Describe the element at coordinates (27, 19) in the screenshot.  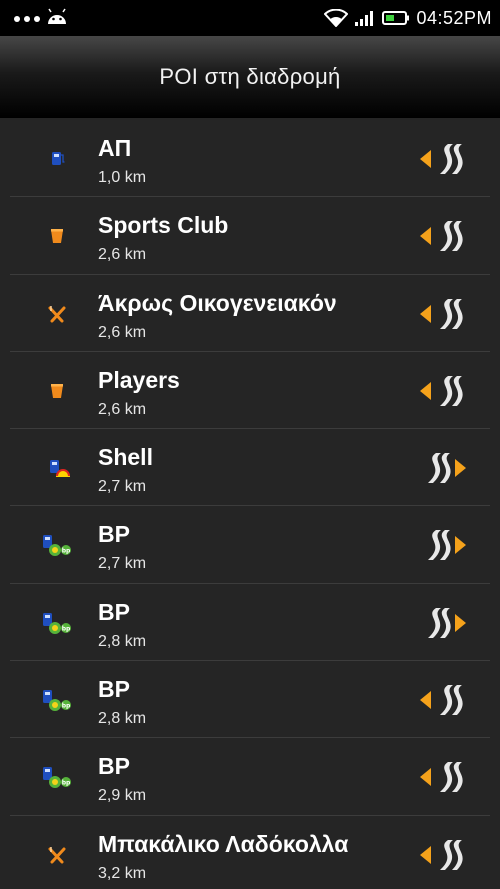
I see `more-dots-icon` at that location.